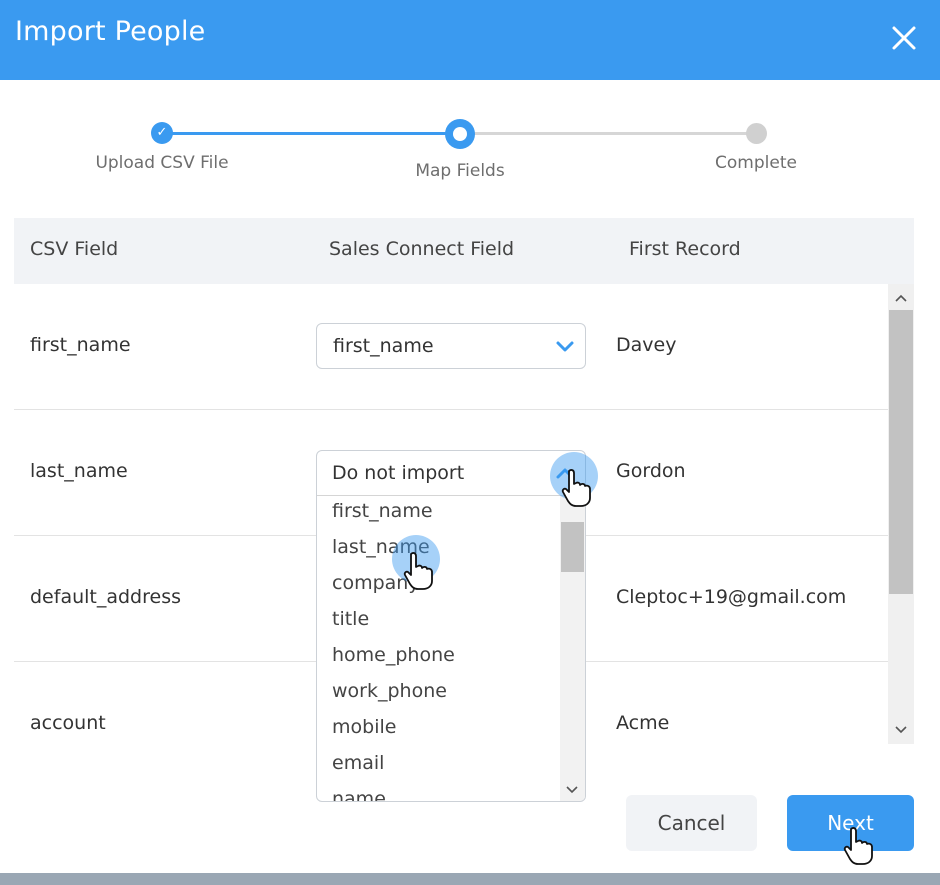 Image resolution: width=940 pixels, height=885 pixels. What do you see at coordinates (80, 345) in the screenshot?
I see `csv-field-cell: first_name` at bounding box center [80, 345].